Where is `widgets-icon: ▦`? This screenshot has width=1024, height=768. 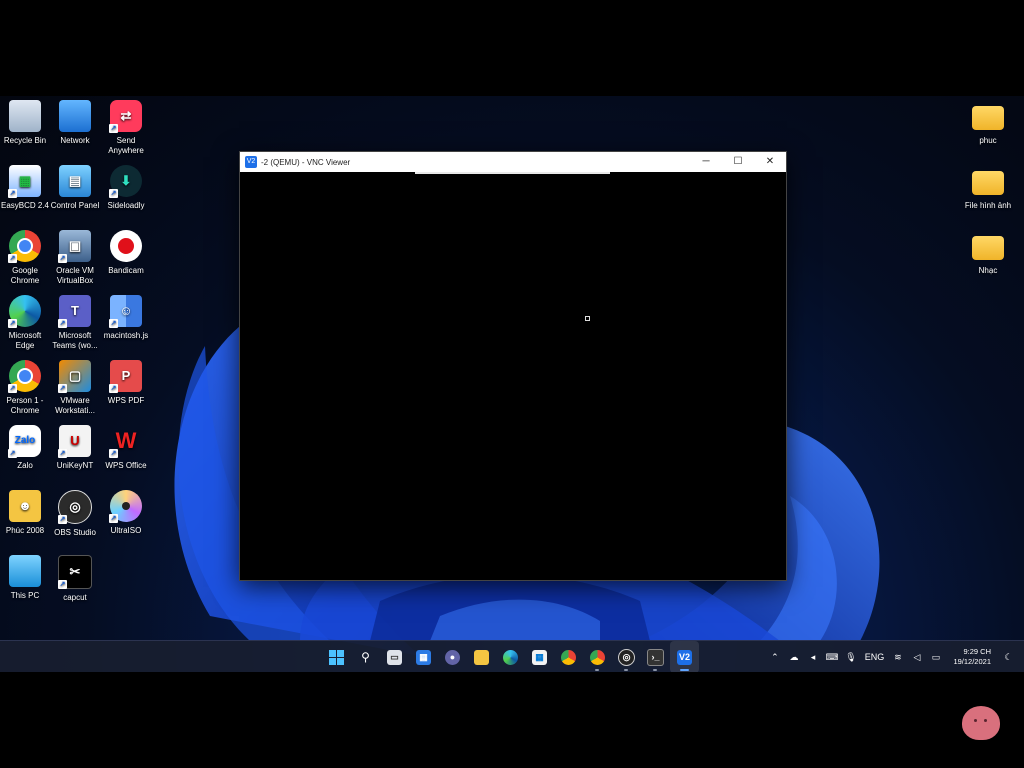 widgets-icon: ▦ is located at coordinates (423, 656).